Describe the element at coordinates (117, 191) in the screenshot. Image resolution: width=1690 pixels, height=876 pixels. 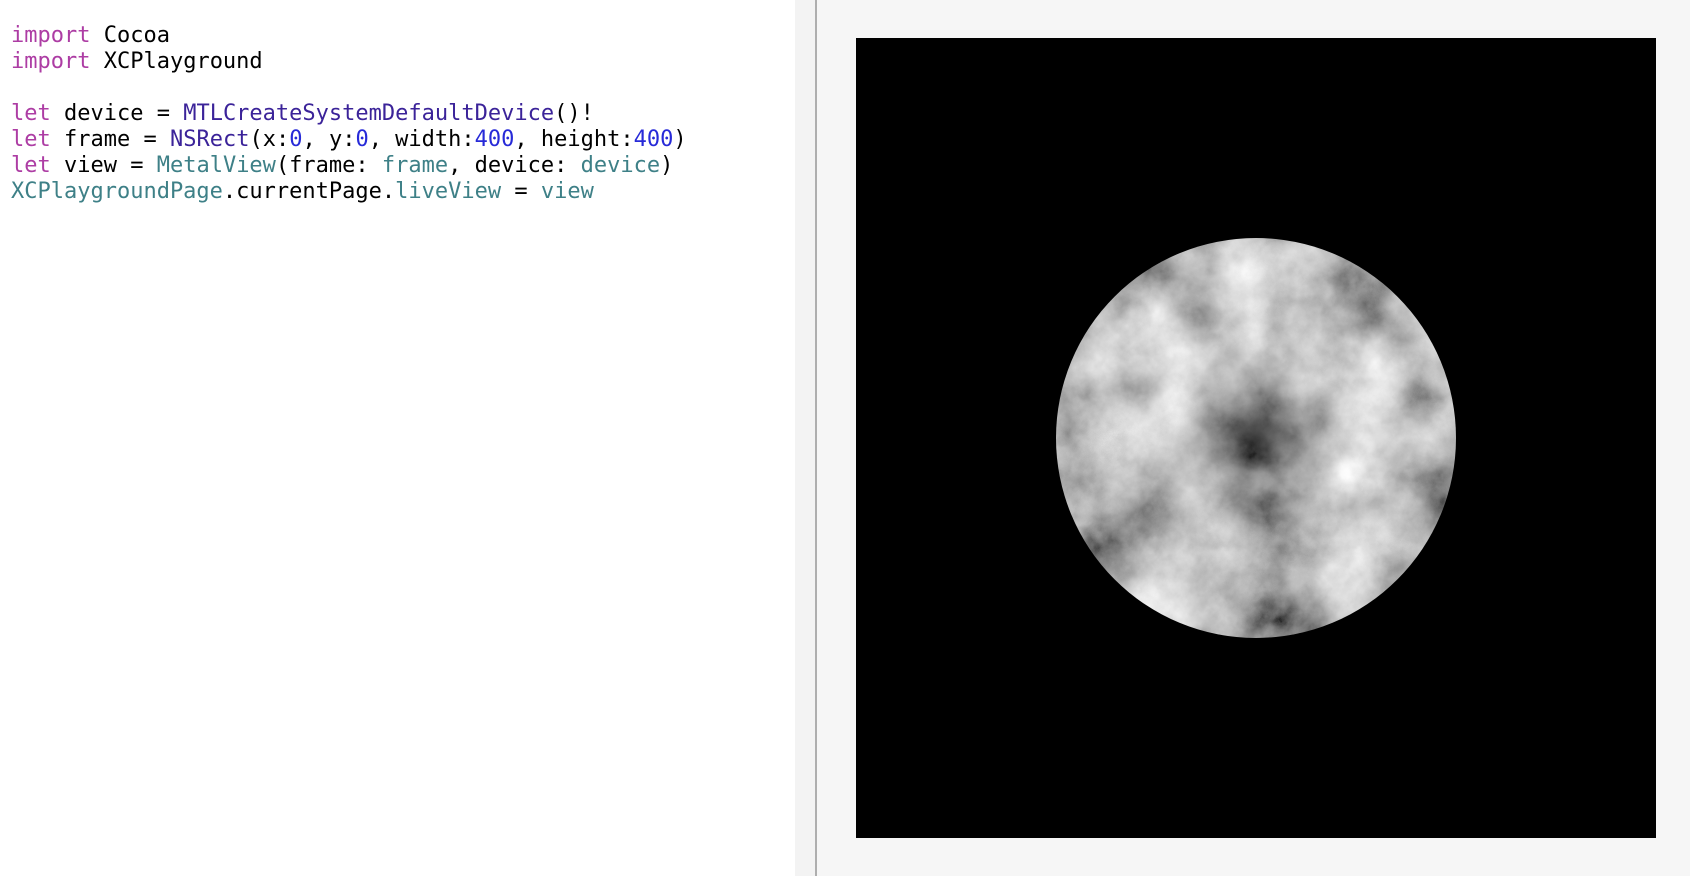
I see `code-token-var: XCPlaygroundPage` at that location.